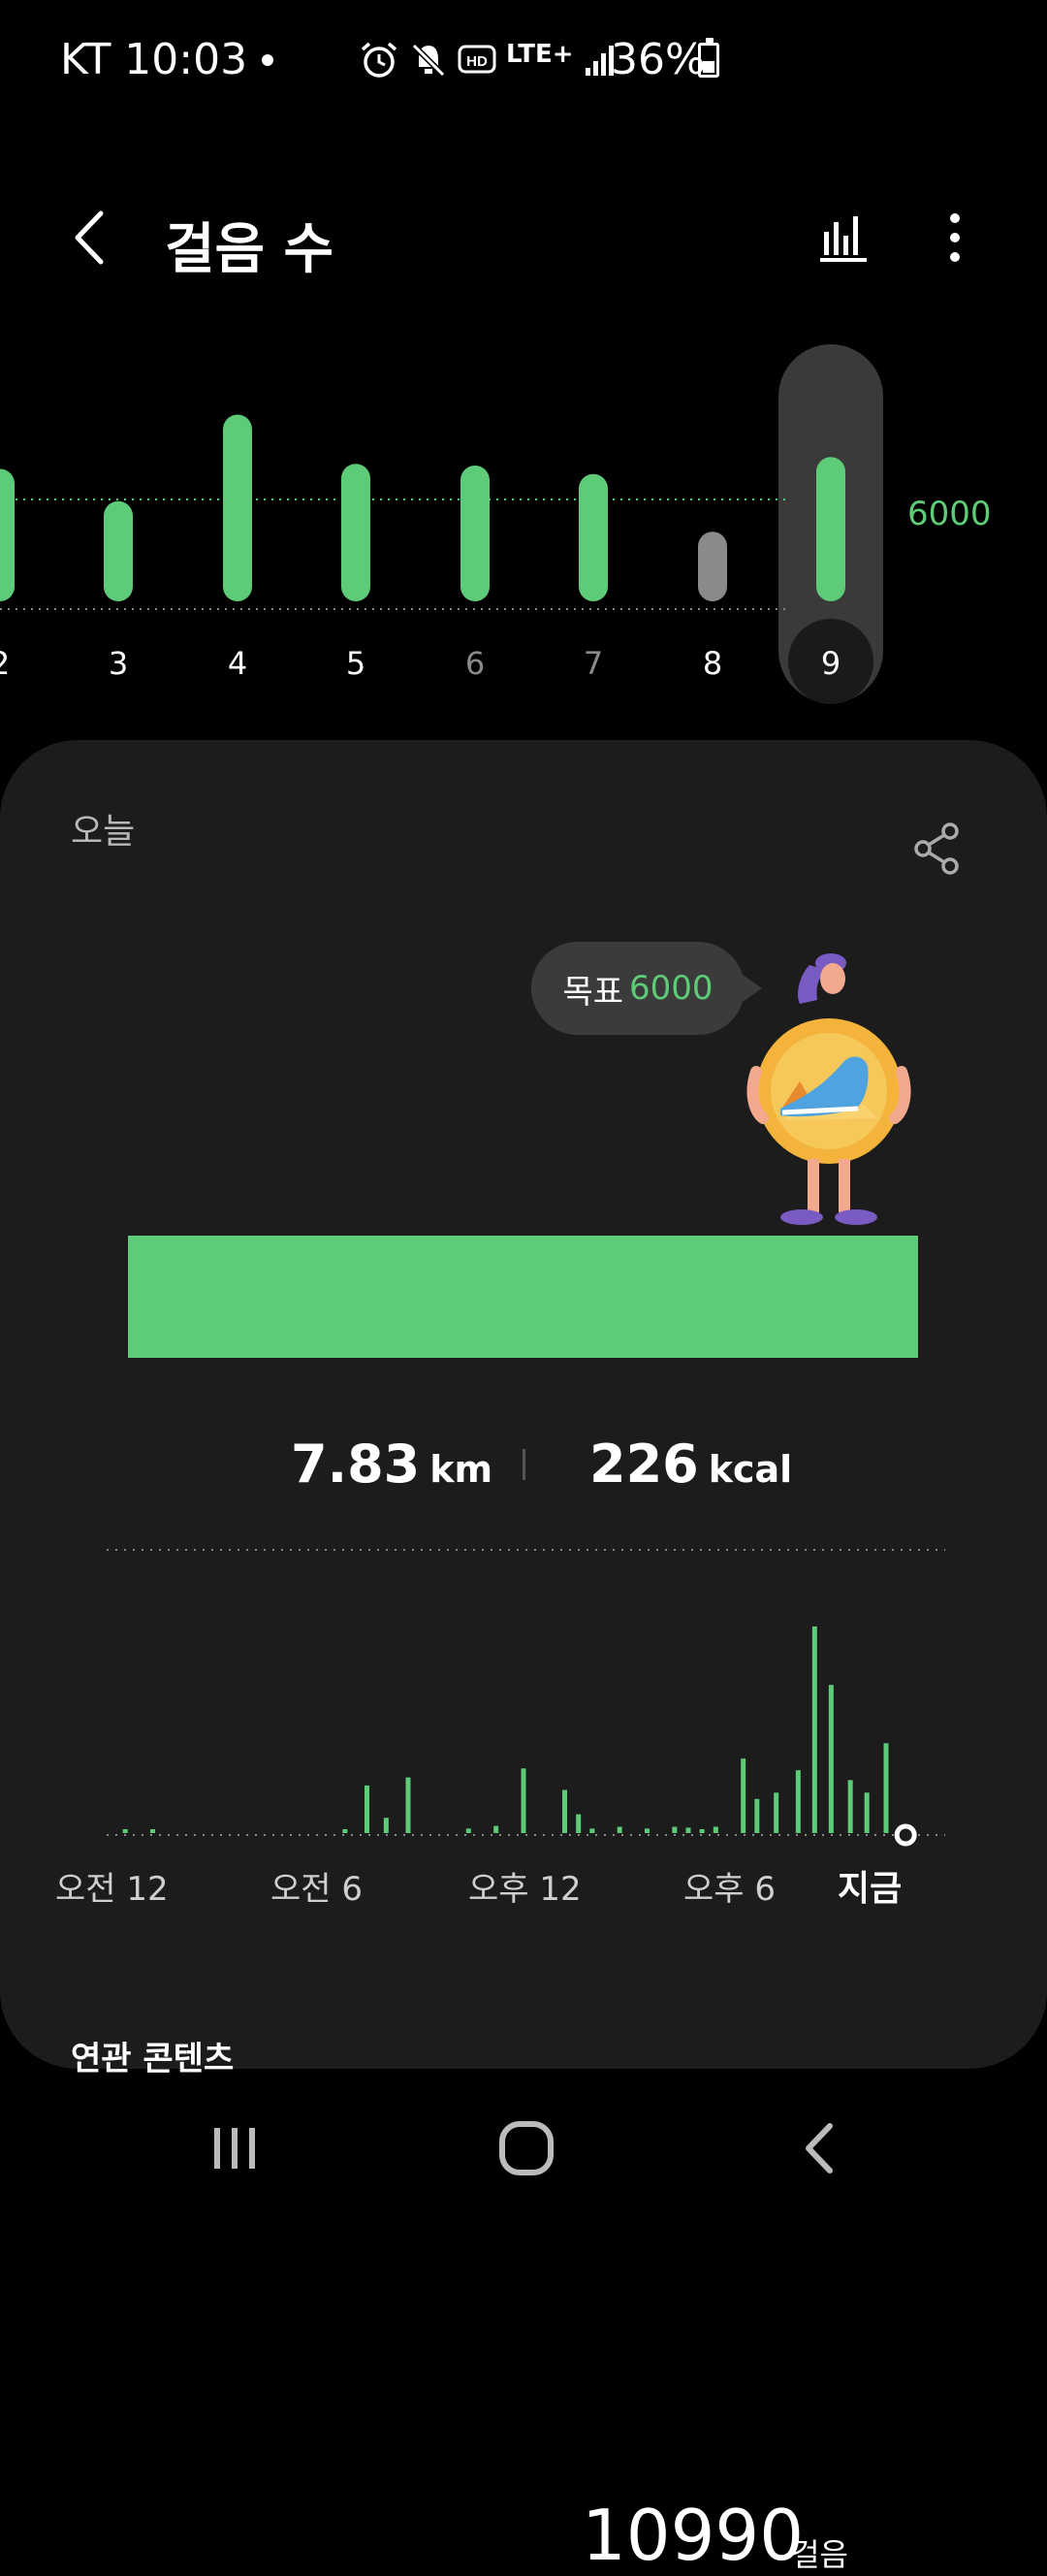 This screenshot has height=2576, width=1047. Describe the element at coordinates (461, 1469) in the screenshot. I see `distance-unit: km` at that location.